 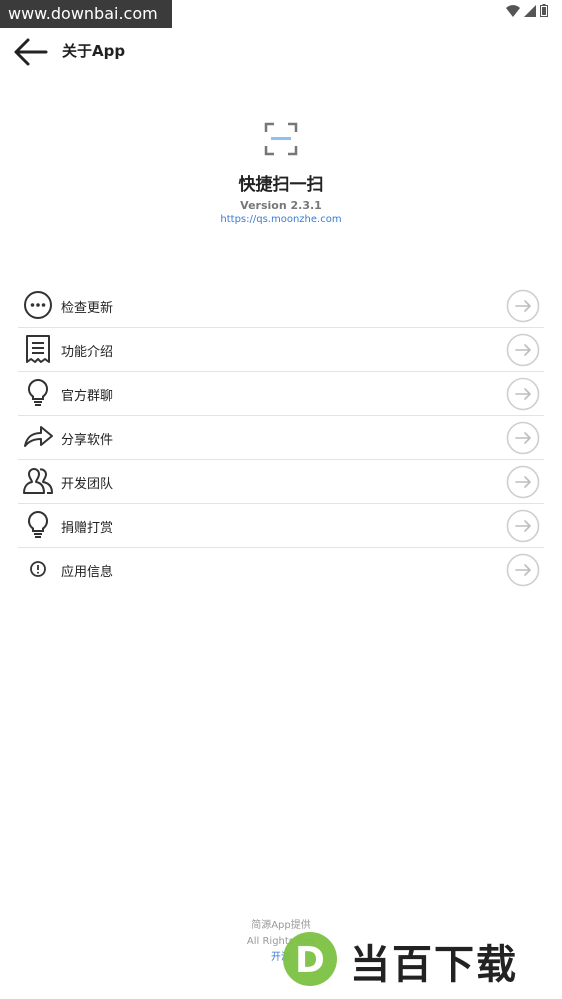 What do you see at coordinates (281, 482) in the screenshot?
I see `menu-item-dev-team: 开发团队` at bounding box center [281, 482].